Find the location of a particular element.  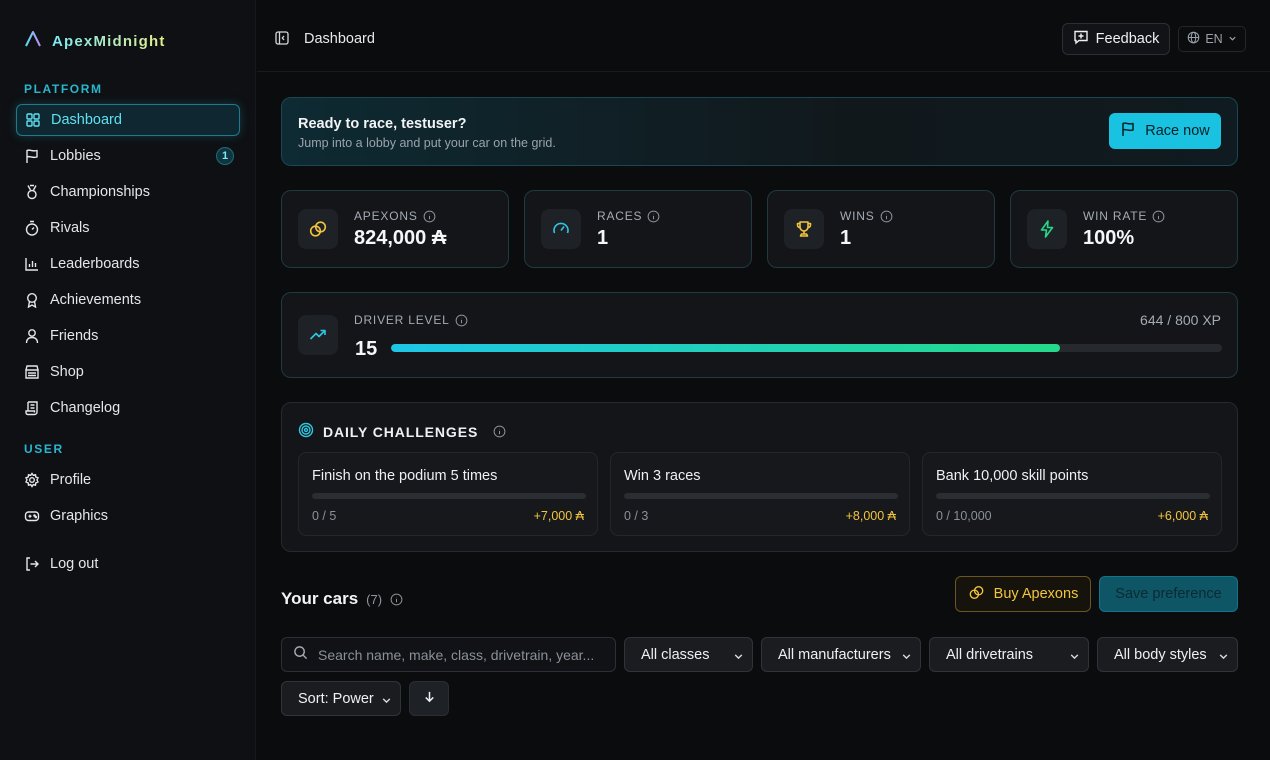

sidebar-item-lobbies: Lobbies 1 is located at coordinates (128, 156).